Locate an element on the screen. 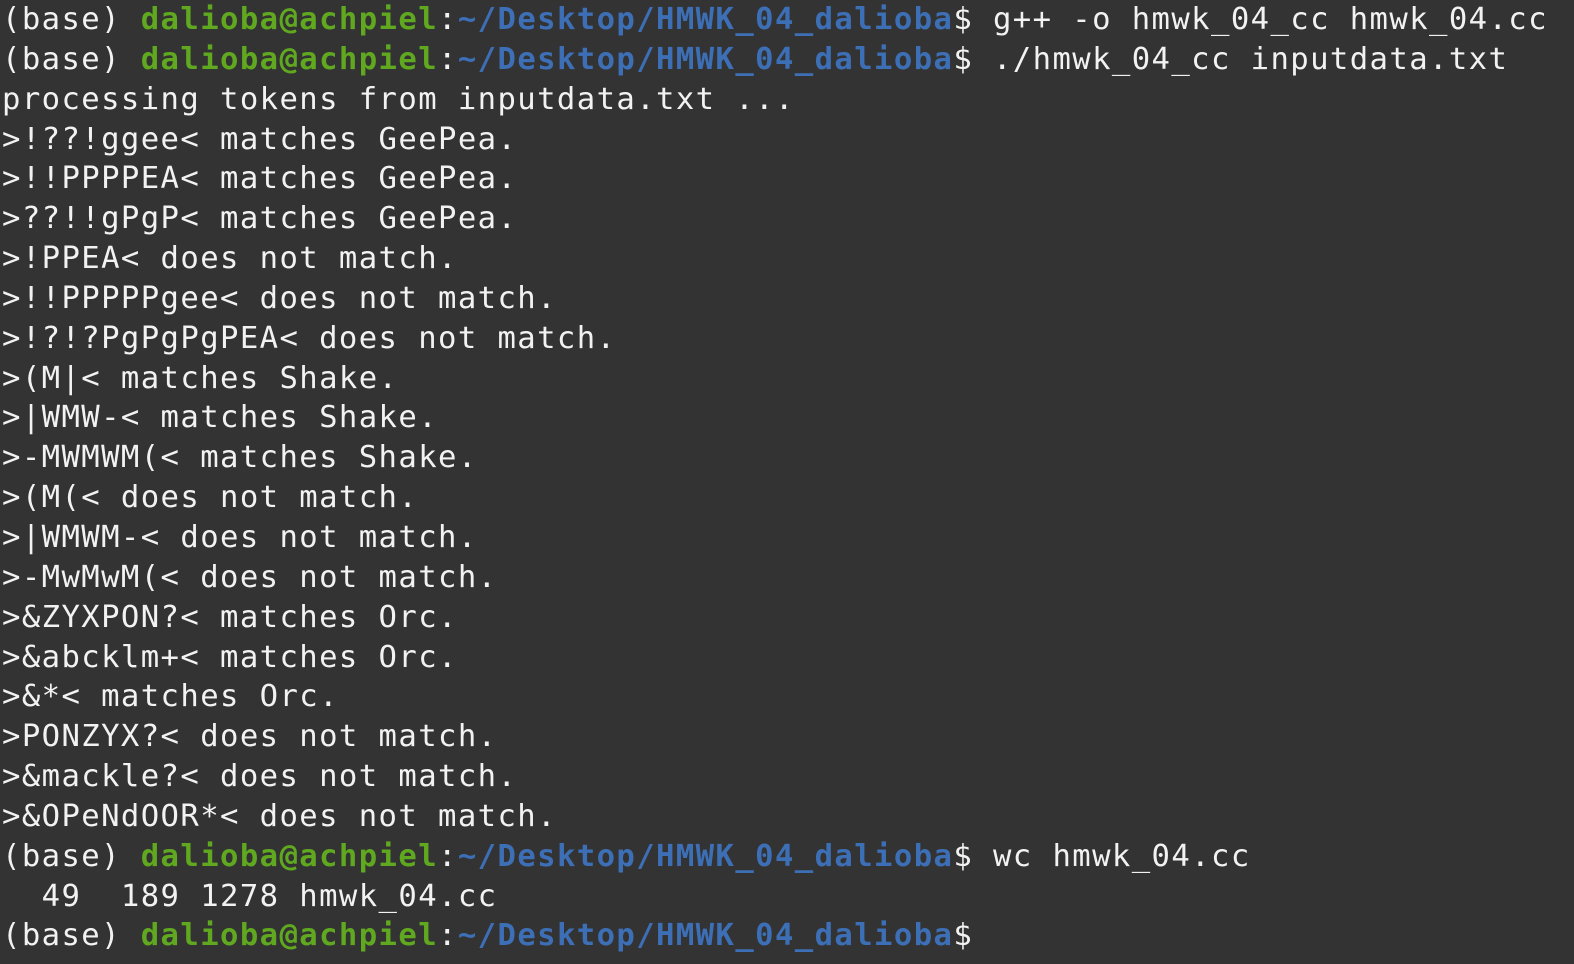 The width and height of the screenshot is (1574, 964). output-line: >??!!gPgP< matches GeePea. is located at coordinates (260, 219).